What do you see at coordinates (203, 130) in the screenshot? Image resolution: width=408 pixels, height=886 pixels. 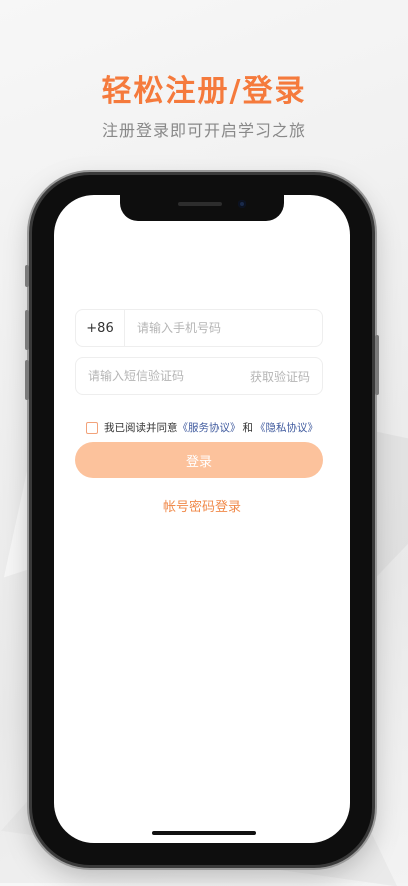 I see `page-subtitle: 注册登录即可开启学习之旅` at bounding box center [203, 130].